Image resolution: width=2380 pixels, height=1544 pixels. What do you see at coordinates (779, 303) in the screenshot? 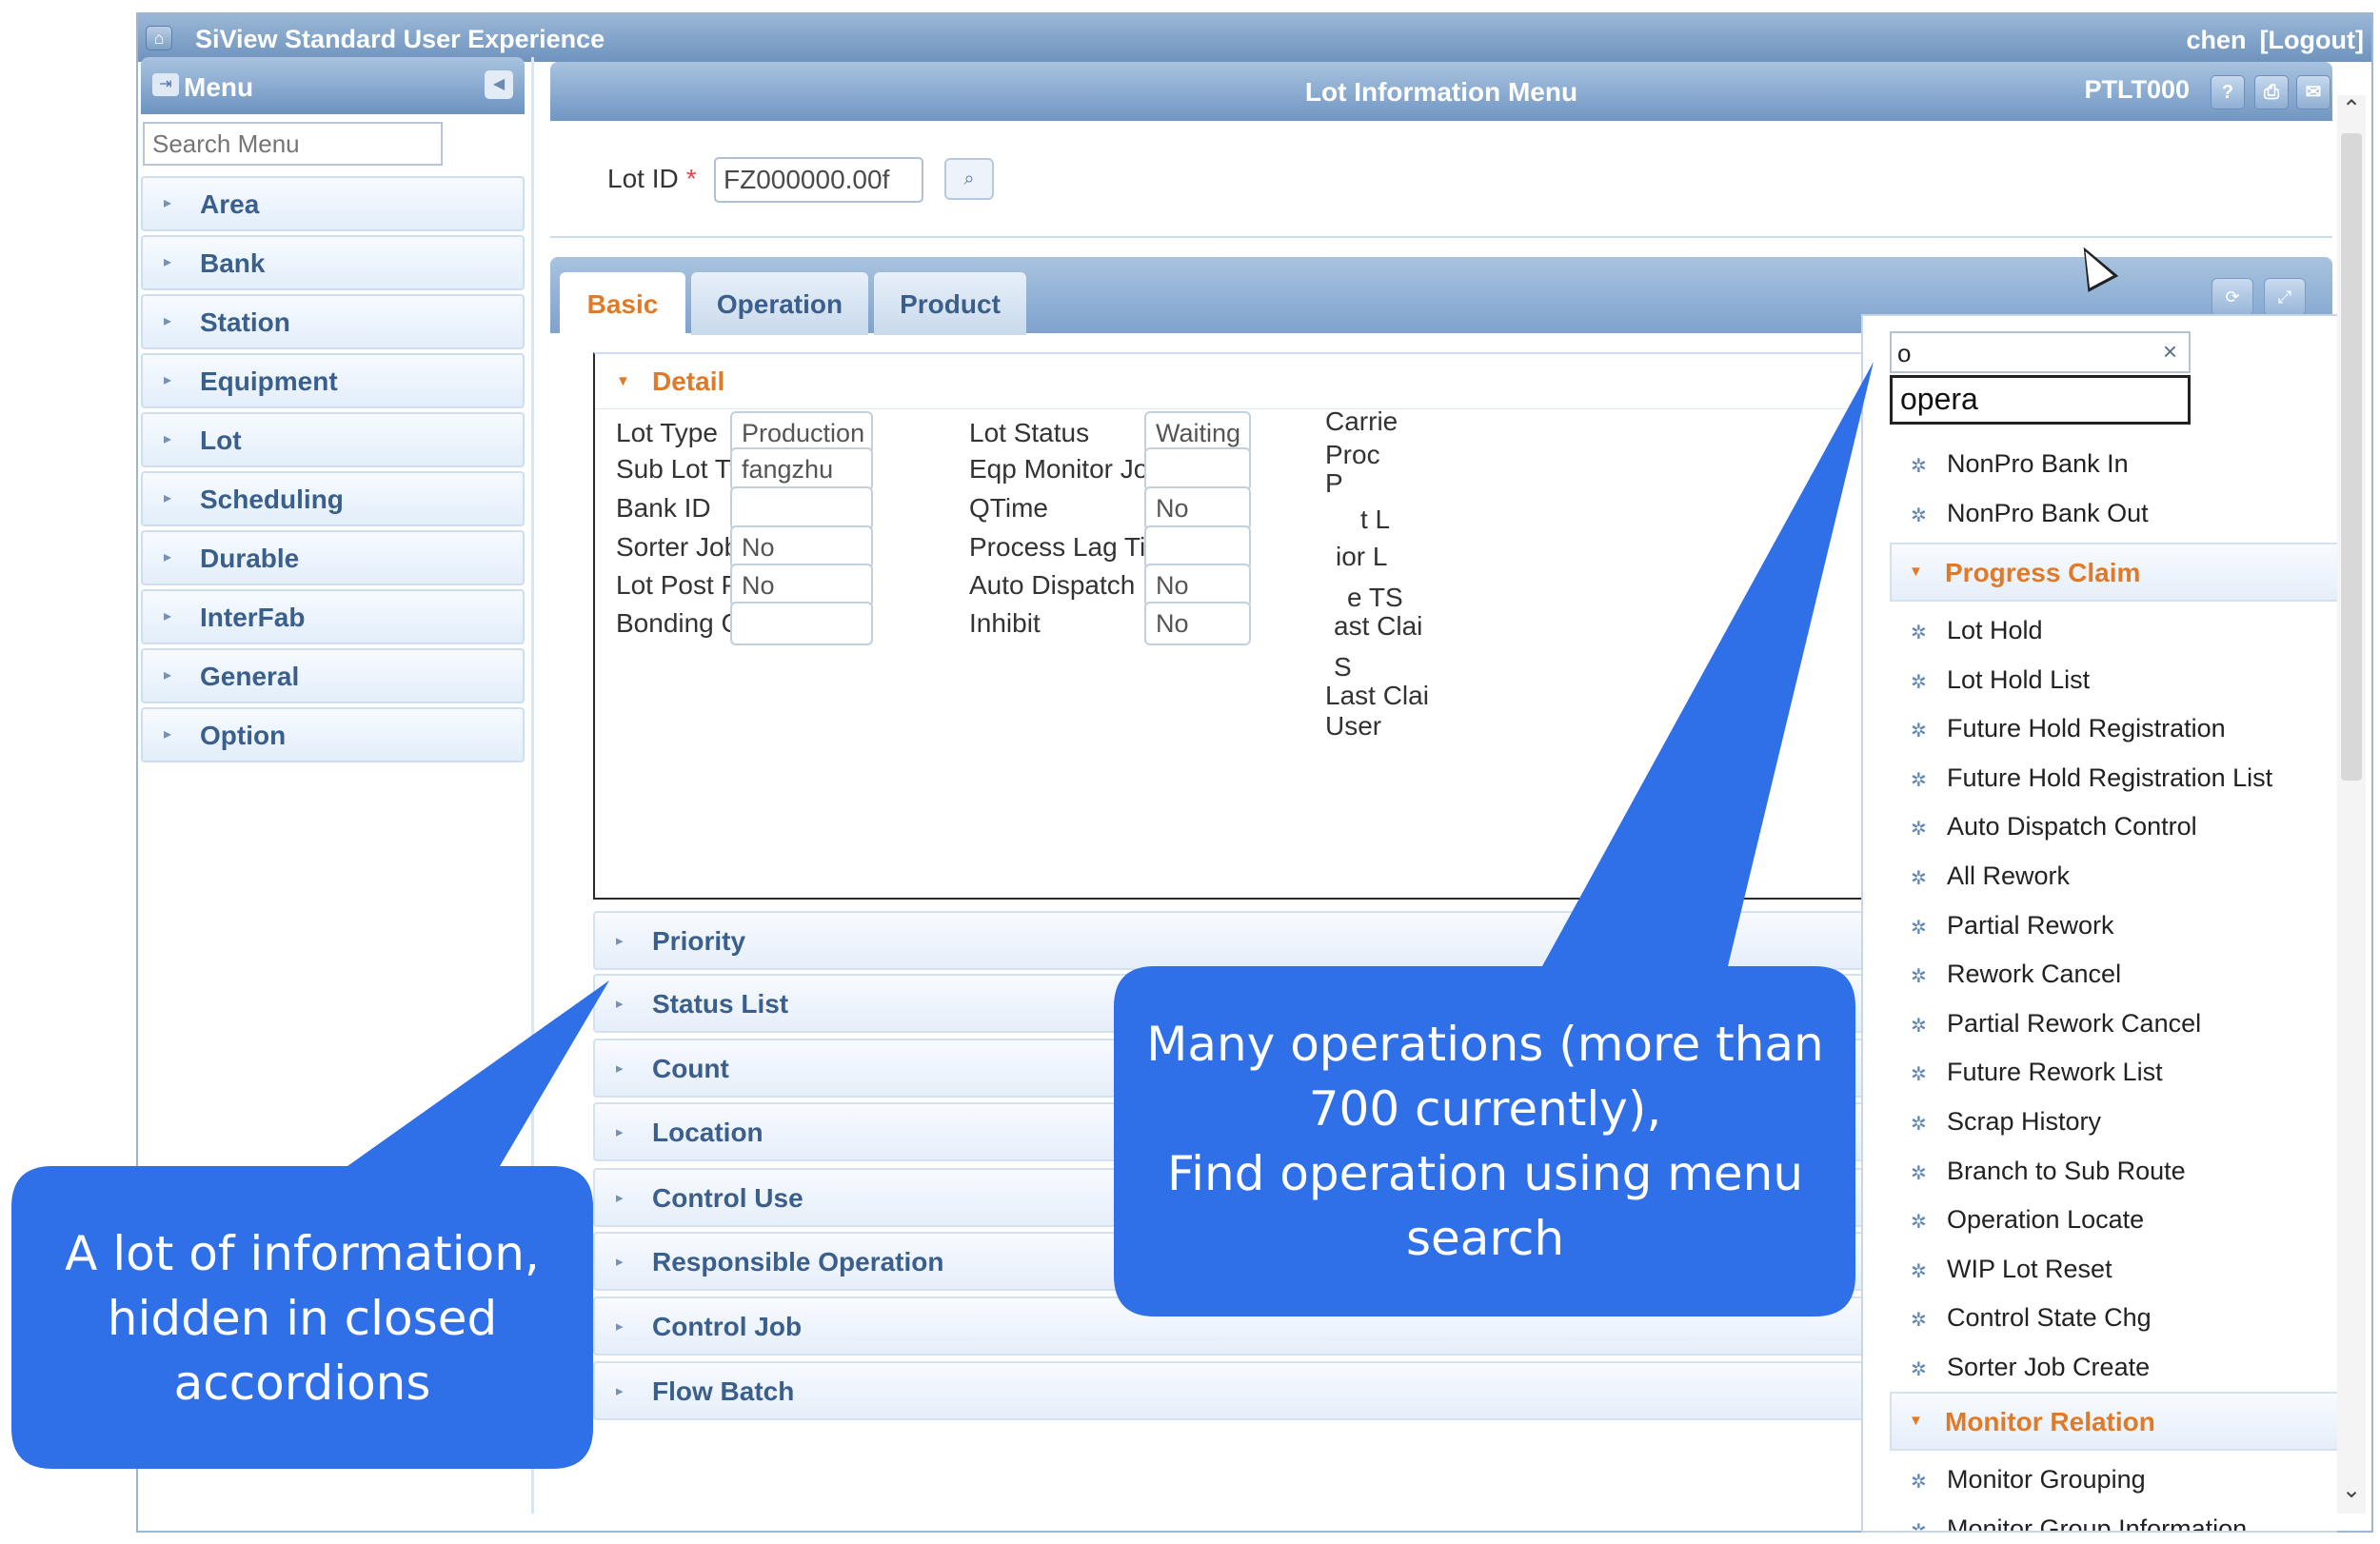
I see `tab-operation: Operation` at bounding box center [779, 303].